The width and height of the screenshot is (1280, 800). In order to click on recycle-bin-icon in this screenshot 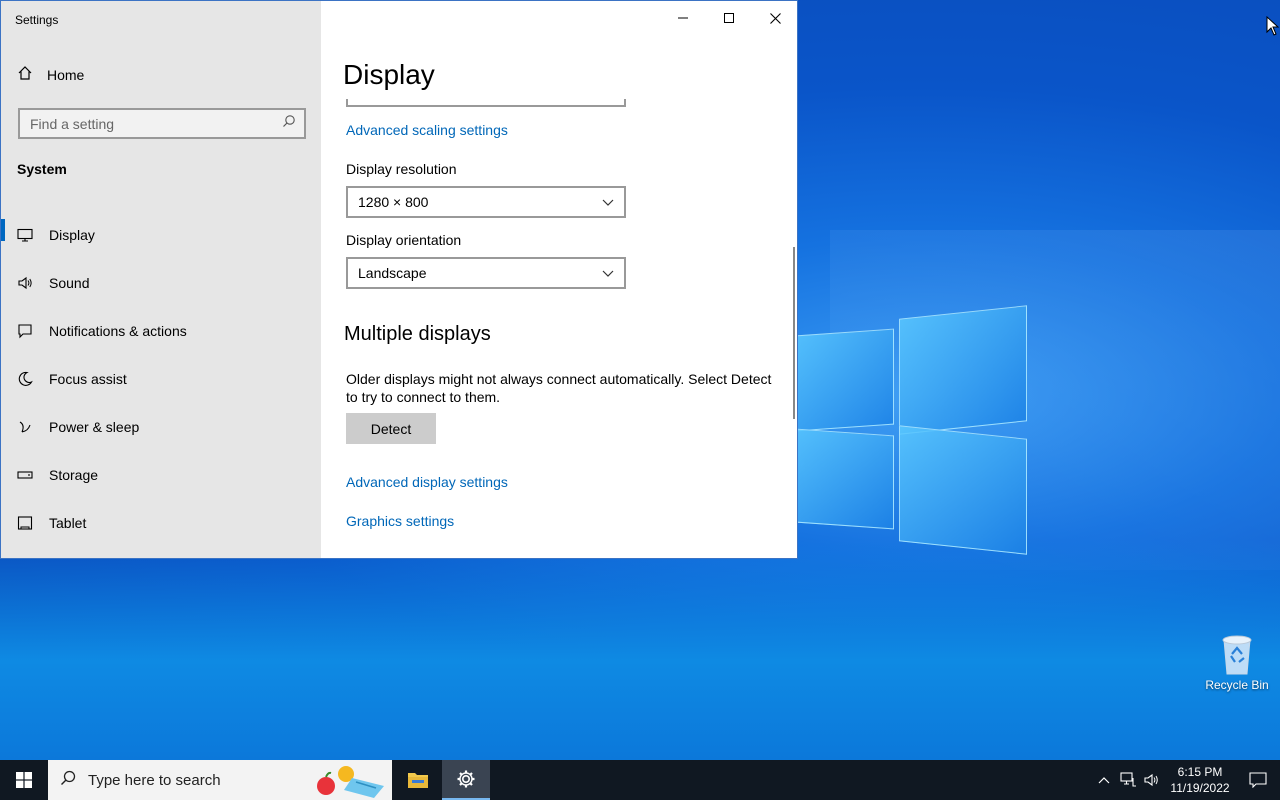, I will do `click(1237, 653)`.